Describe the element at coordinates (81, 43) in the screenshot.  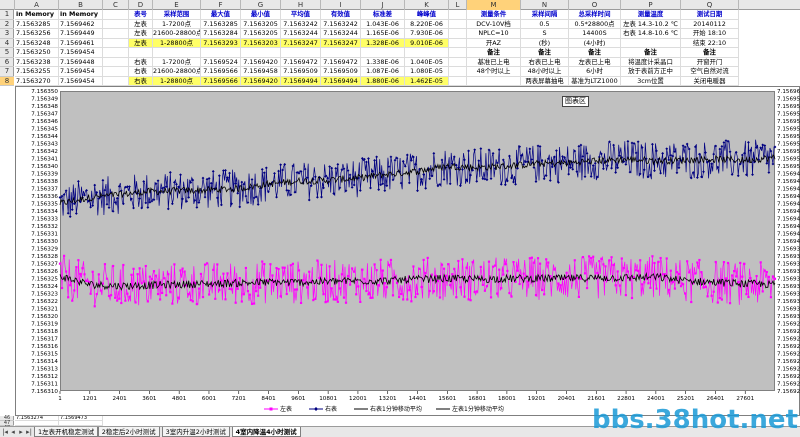
I see `cell-b4: 7.1569461` at that location.